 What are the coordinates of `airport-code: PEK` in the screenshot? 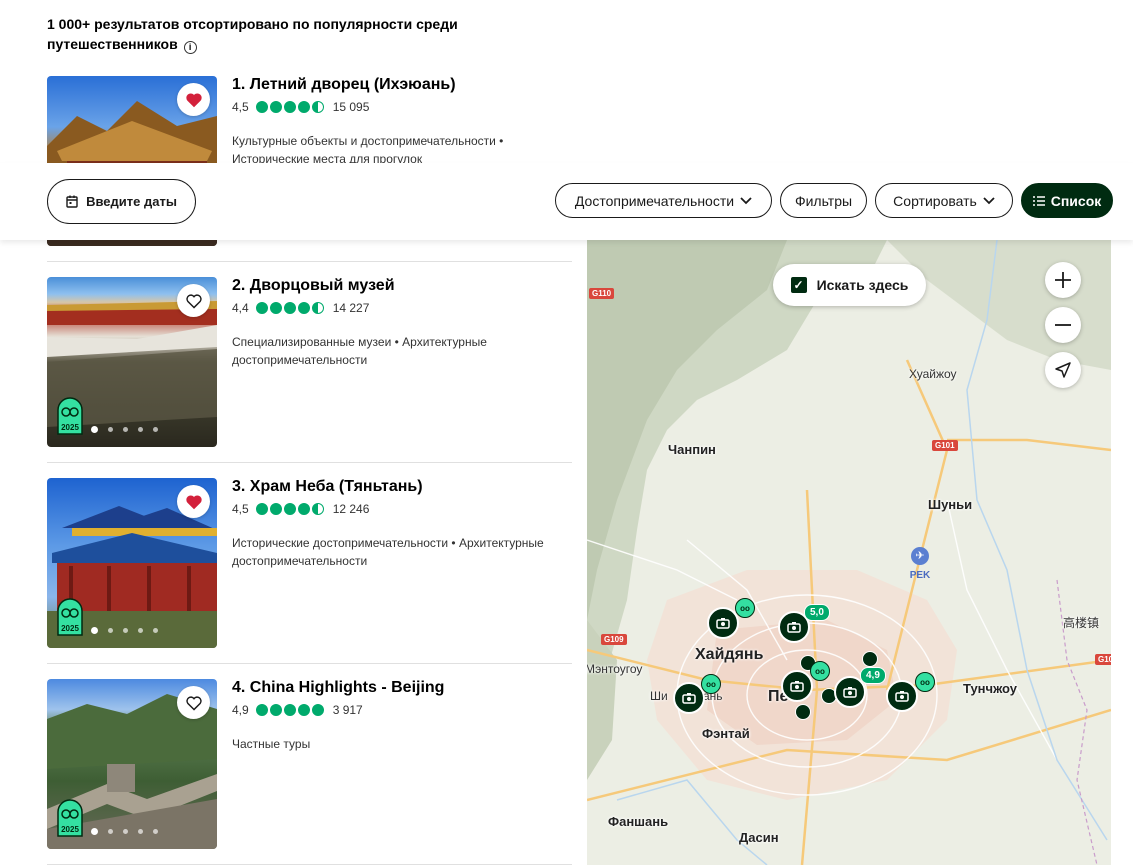 It's located at (920, 575).